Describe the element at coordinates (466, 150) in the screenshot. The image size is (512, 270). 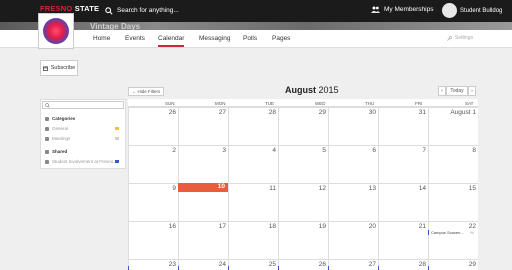
I see `day-number: 8` at that location.